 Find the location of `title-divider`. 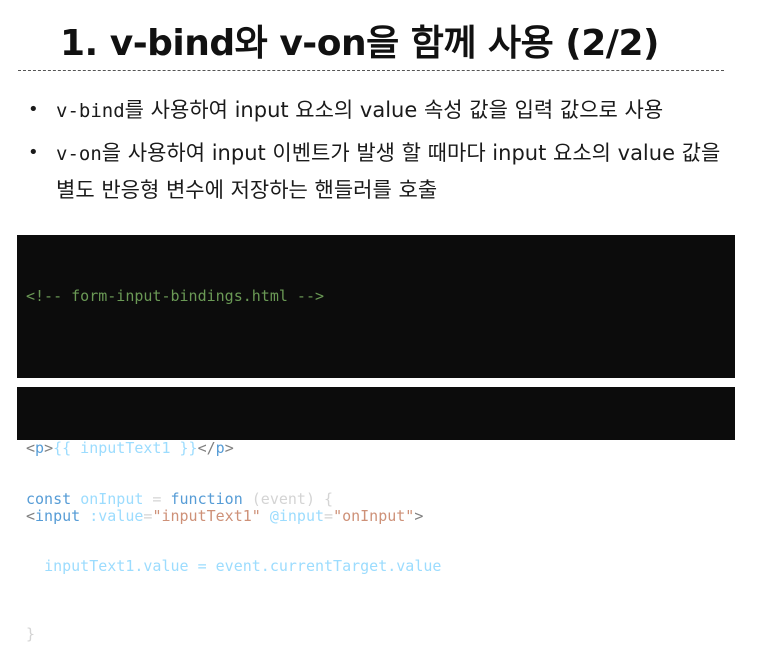

title-divider is located at coordinates (371, 70).